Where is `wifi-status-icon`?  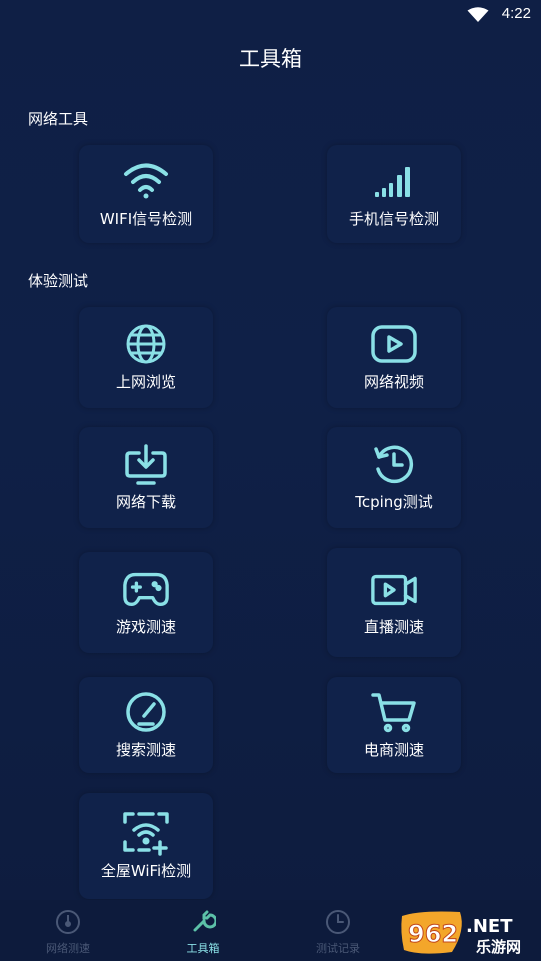 wifi-status-icon is located at coordinates (478, 17).